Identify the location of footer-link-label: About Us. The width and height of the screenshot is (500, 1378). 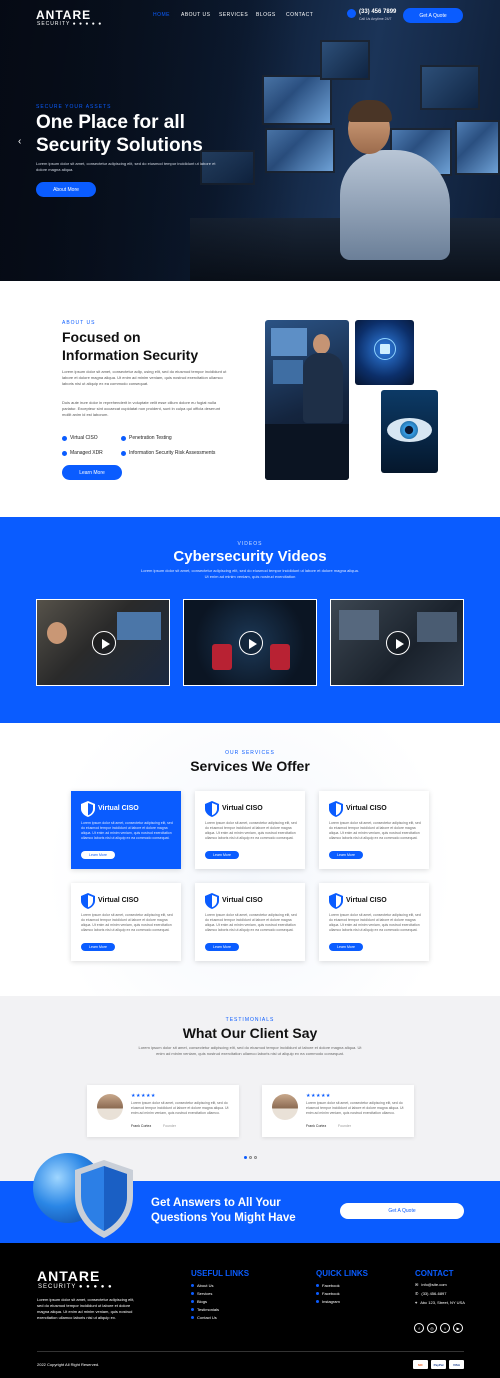
(205, 1285).